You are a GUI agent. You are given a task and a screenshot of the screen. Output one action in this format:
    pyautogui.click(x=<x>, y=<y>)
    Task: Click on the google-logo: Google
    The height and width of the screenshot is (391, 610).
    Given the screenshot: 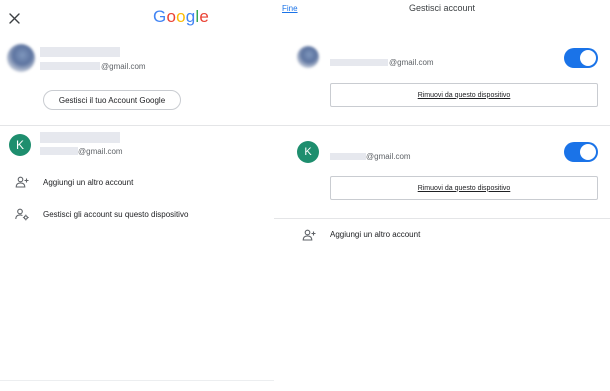 What is the action you would take?
    pyautogui.click(x=181, y=17)
    